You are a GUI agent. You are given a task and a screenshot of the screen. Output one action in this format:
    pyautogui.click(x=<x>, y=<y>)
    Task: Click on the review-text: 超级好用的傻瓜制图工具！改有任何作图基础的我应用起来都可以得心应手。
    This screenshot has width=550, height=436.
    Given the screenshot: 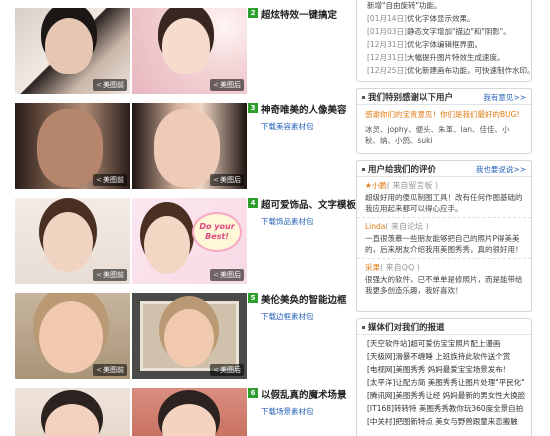 What is the action you would take?
    pyautogui.click(x=444, y=203)
    